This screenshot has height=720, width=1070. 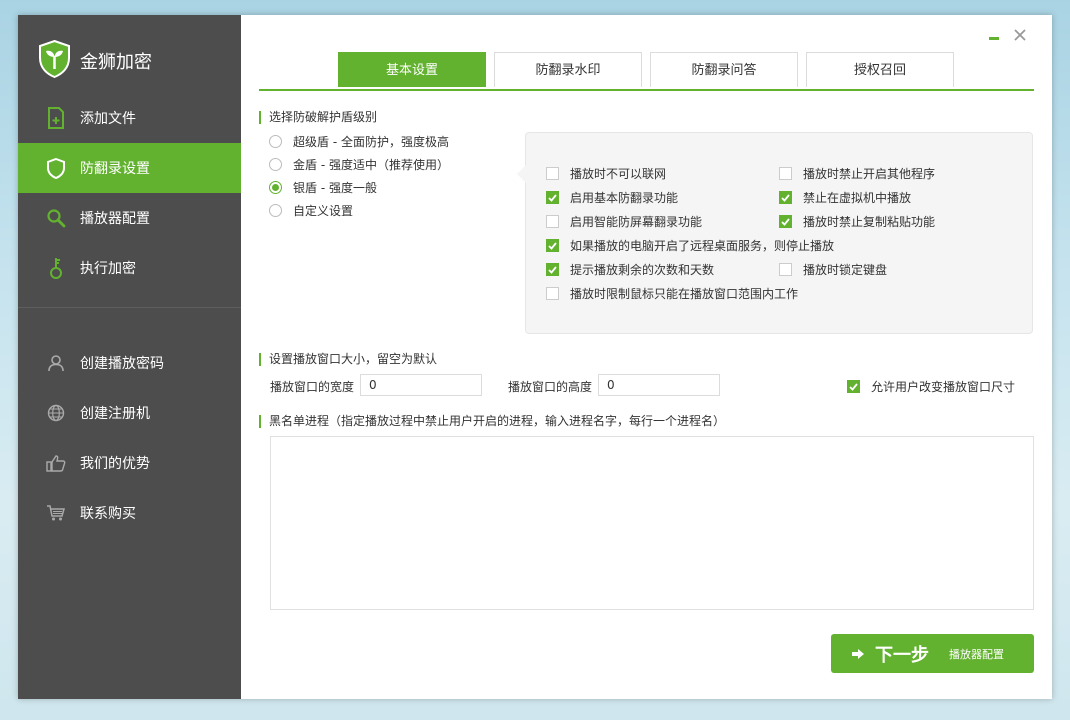 I want to click on blacklist-section-title: 黑名单进程（指定播放过程中禁止用户开启的进程，输入进程名字，每行一个进程名）, so click(x=492, y=421).